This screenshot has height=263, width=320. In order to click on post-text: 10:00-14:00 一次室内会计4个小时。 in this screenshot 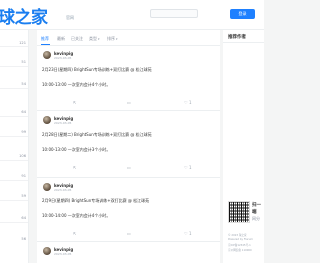, I will do `click(76, 215)`.